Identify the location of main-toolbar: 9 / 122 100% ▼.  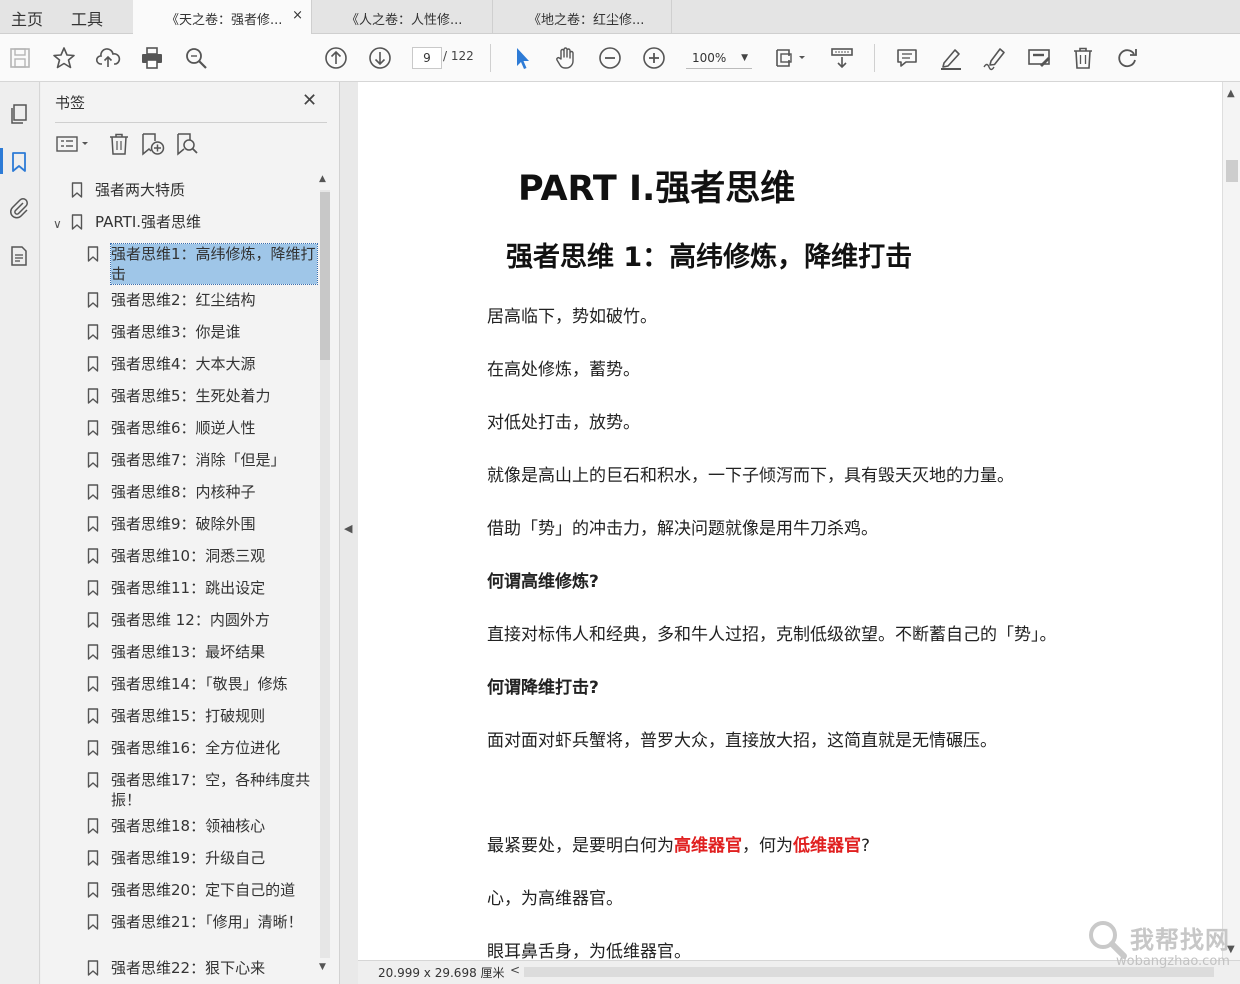
(620, 58).